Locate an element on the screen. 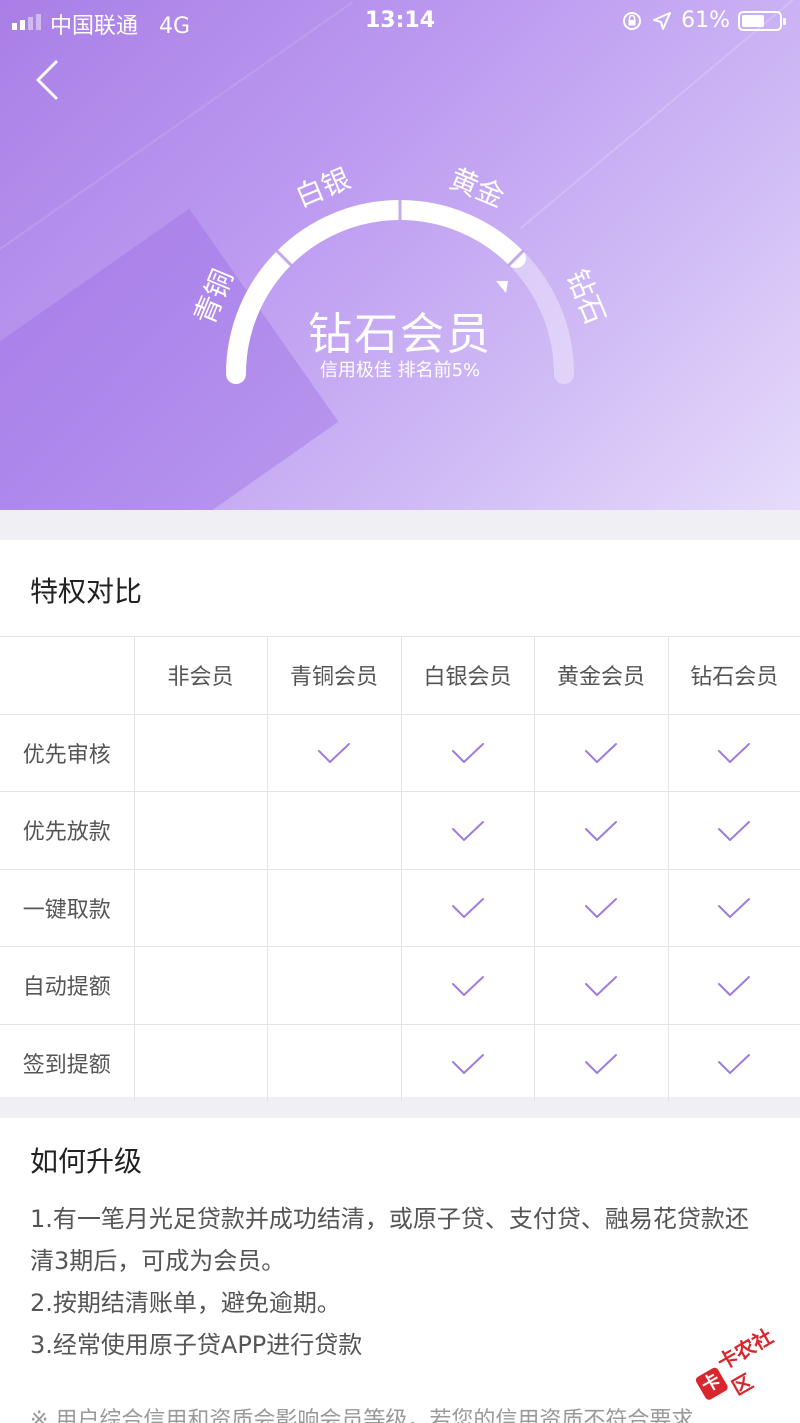 The height and width of the screenshot is (1423, 800). column-header: 黄金会员 is located at coordinates (601, 675).